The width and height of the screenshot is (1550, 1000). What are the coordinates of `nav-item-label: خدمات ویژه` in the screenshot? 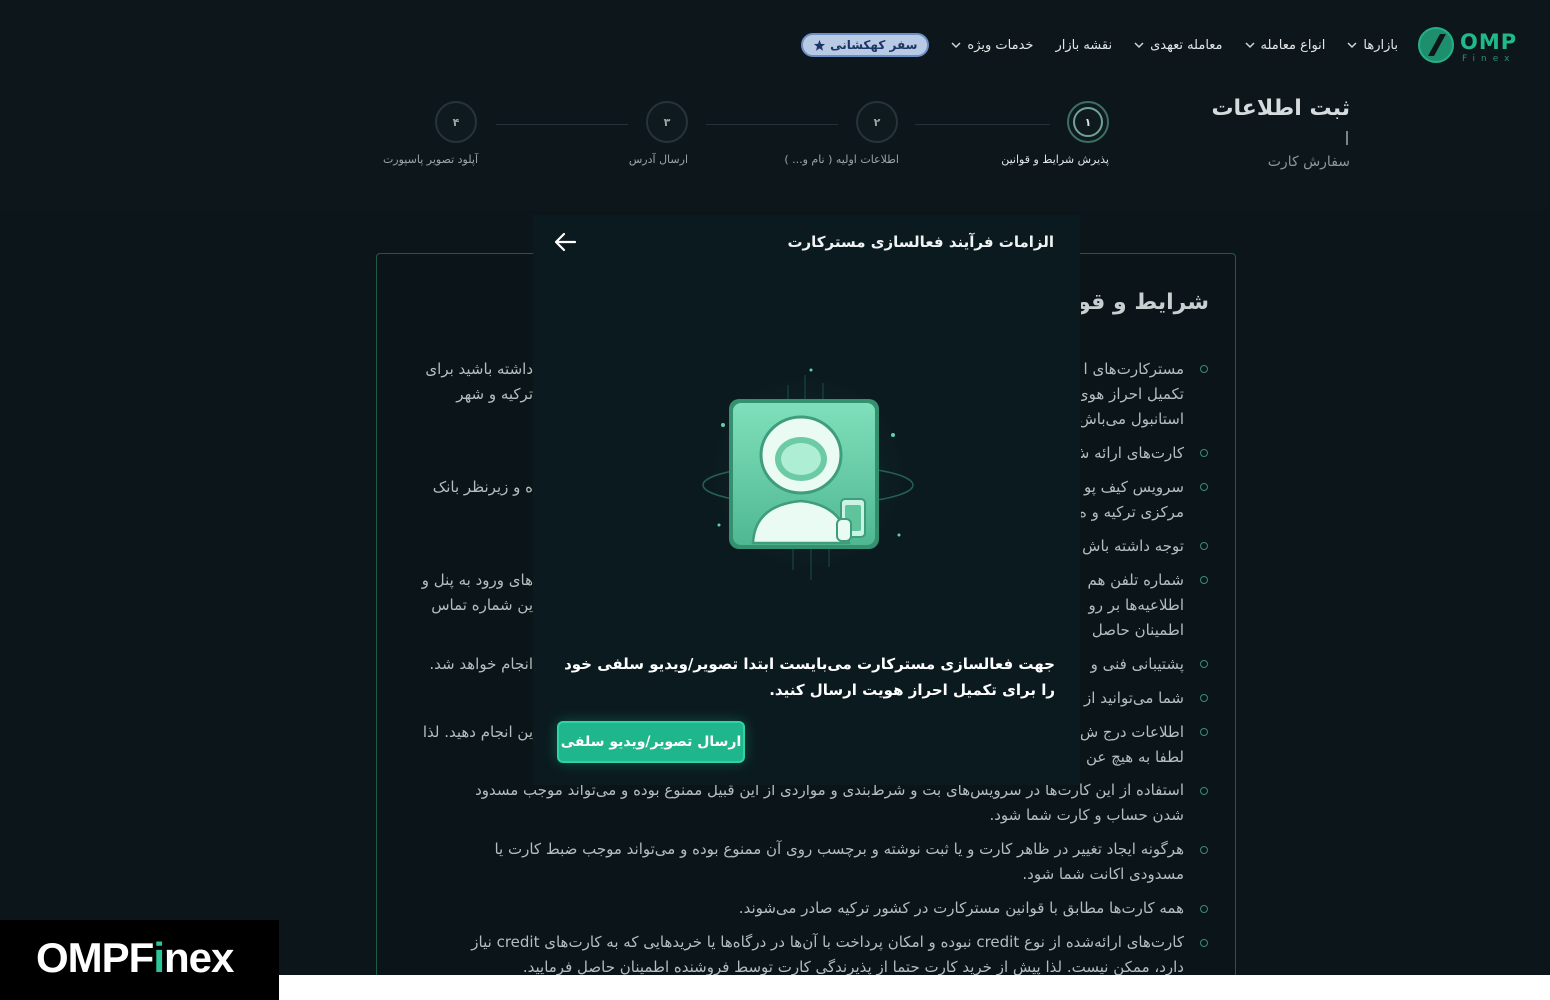 It's located at (1000, 45).